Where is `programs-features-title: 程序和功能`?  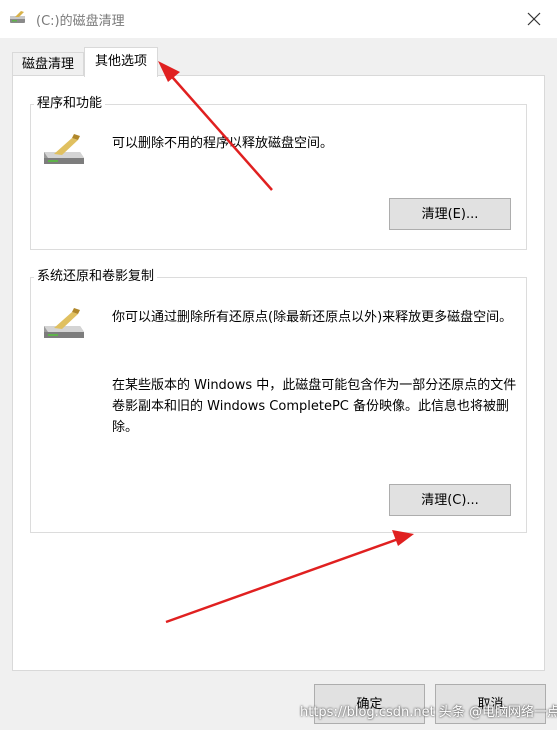 programs-features-title: 程序和功能 is located at coordinates (70, 104).